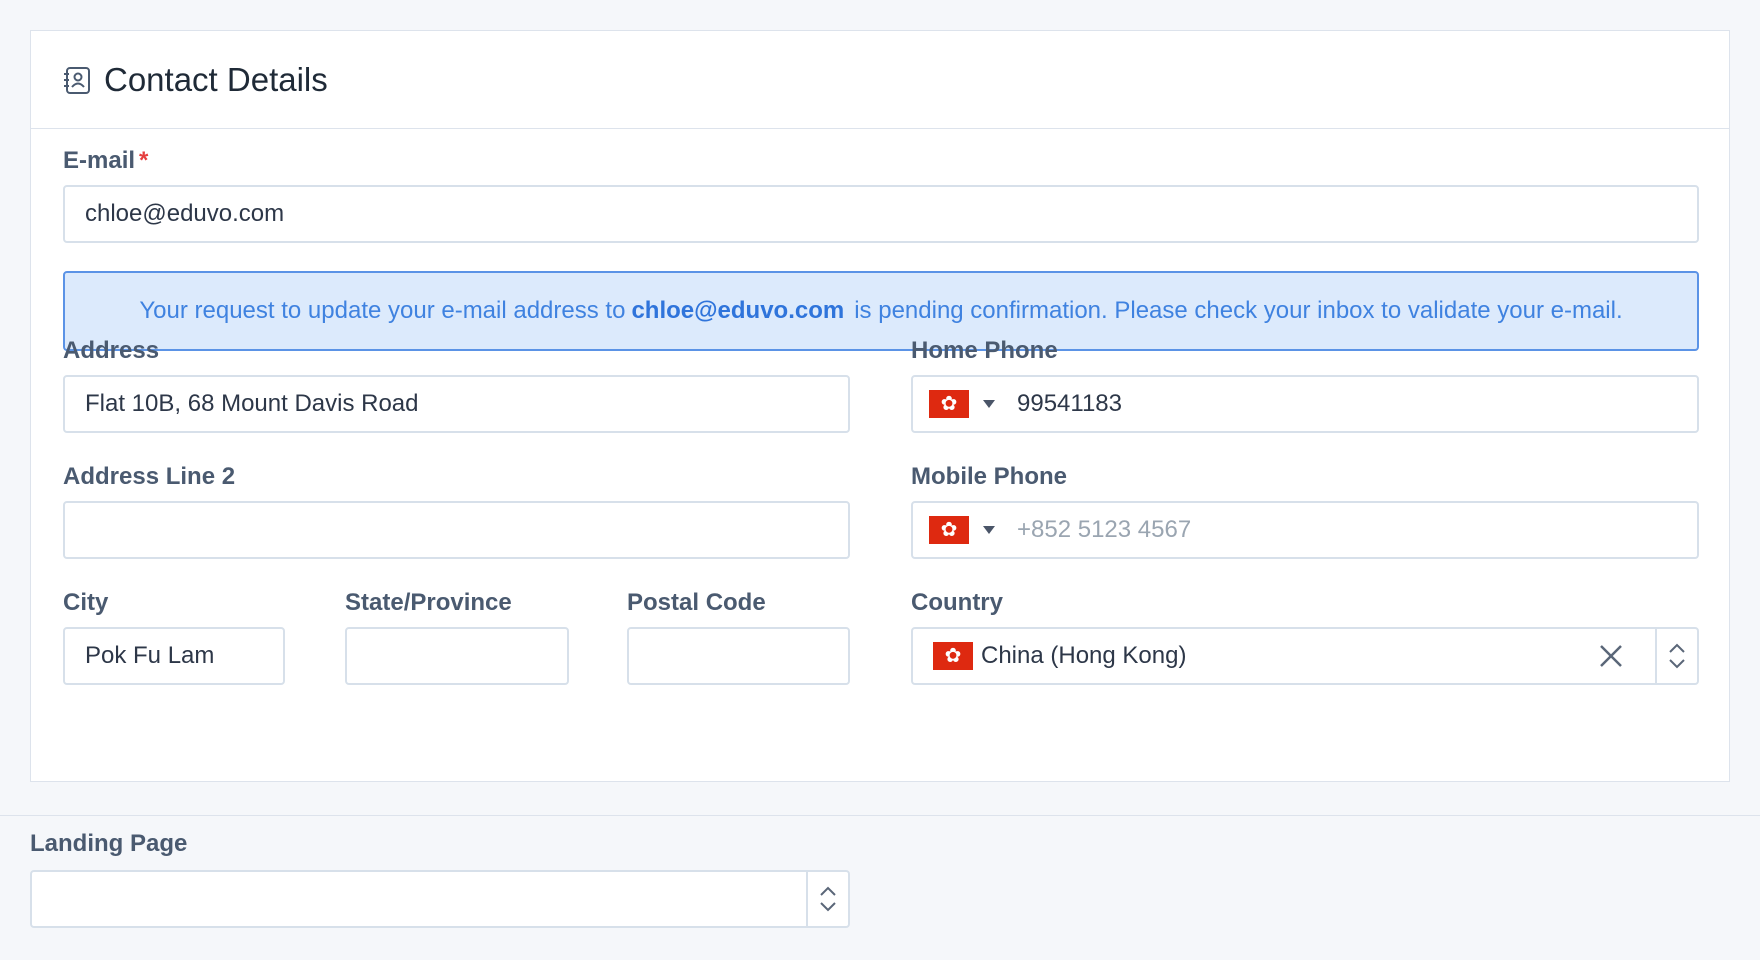 Image resolution: width=1760 pixels, height=960 pixels. Describe the element at coordinates (185, 213) in the screenshot. I see `email-value: chloe@eduvo.com` at that location.